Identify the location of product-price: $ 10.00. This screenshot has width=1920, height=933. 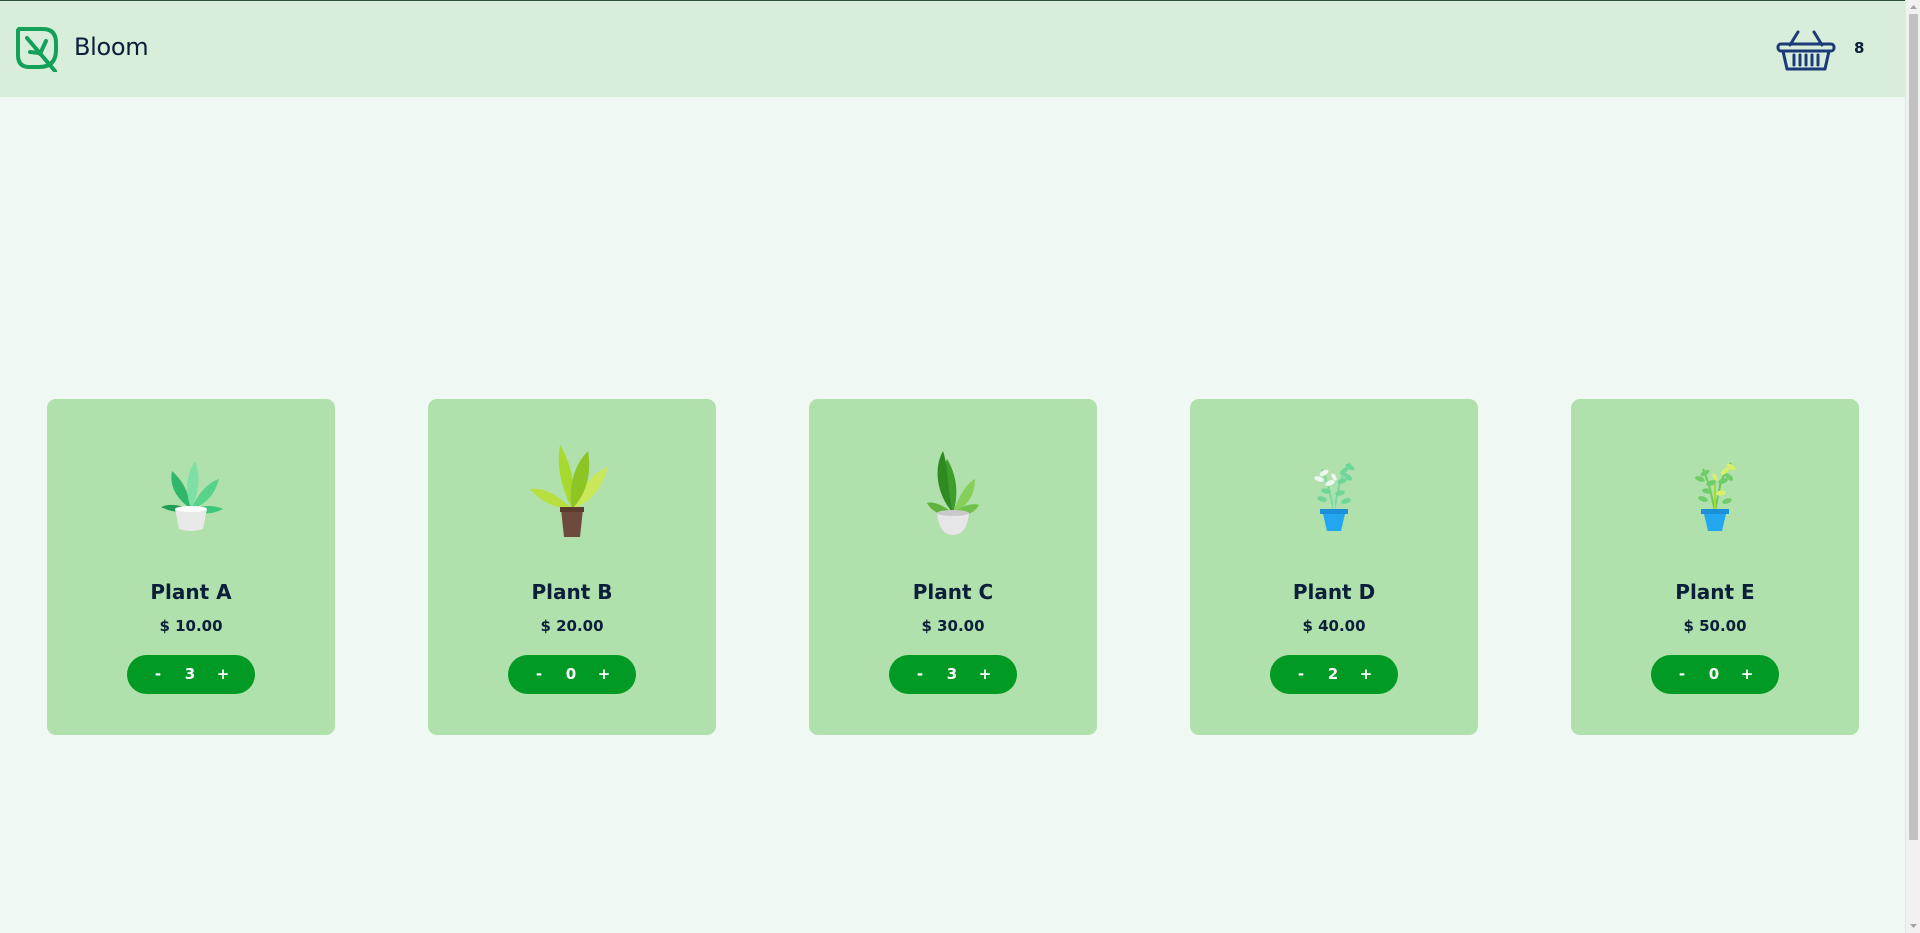
(191, 626).